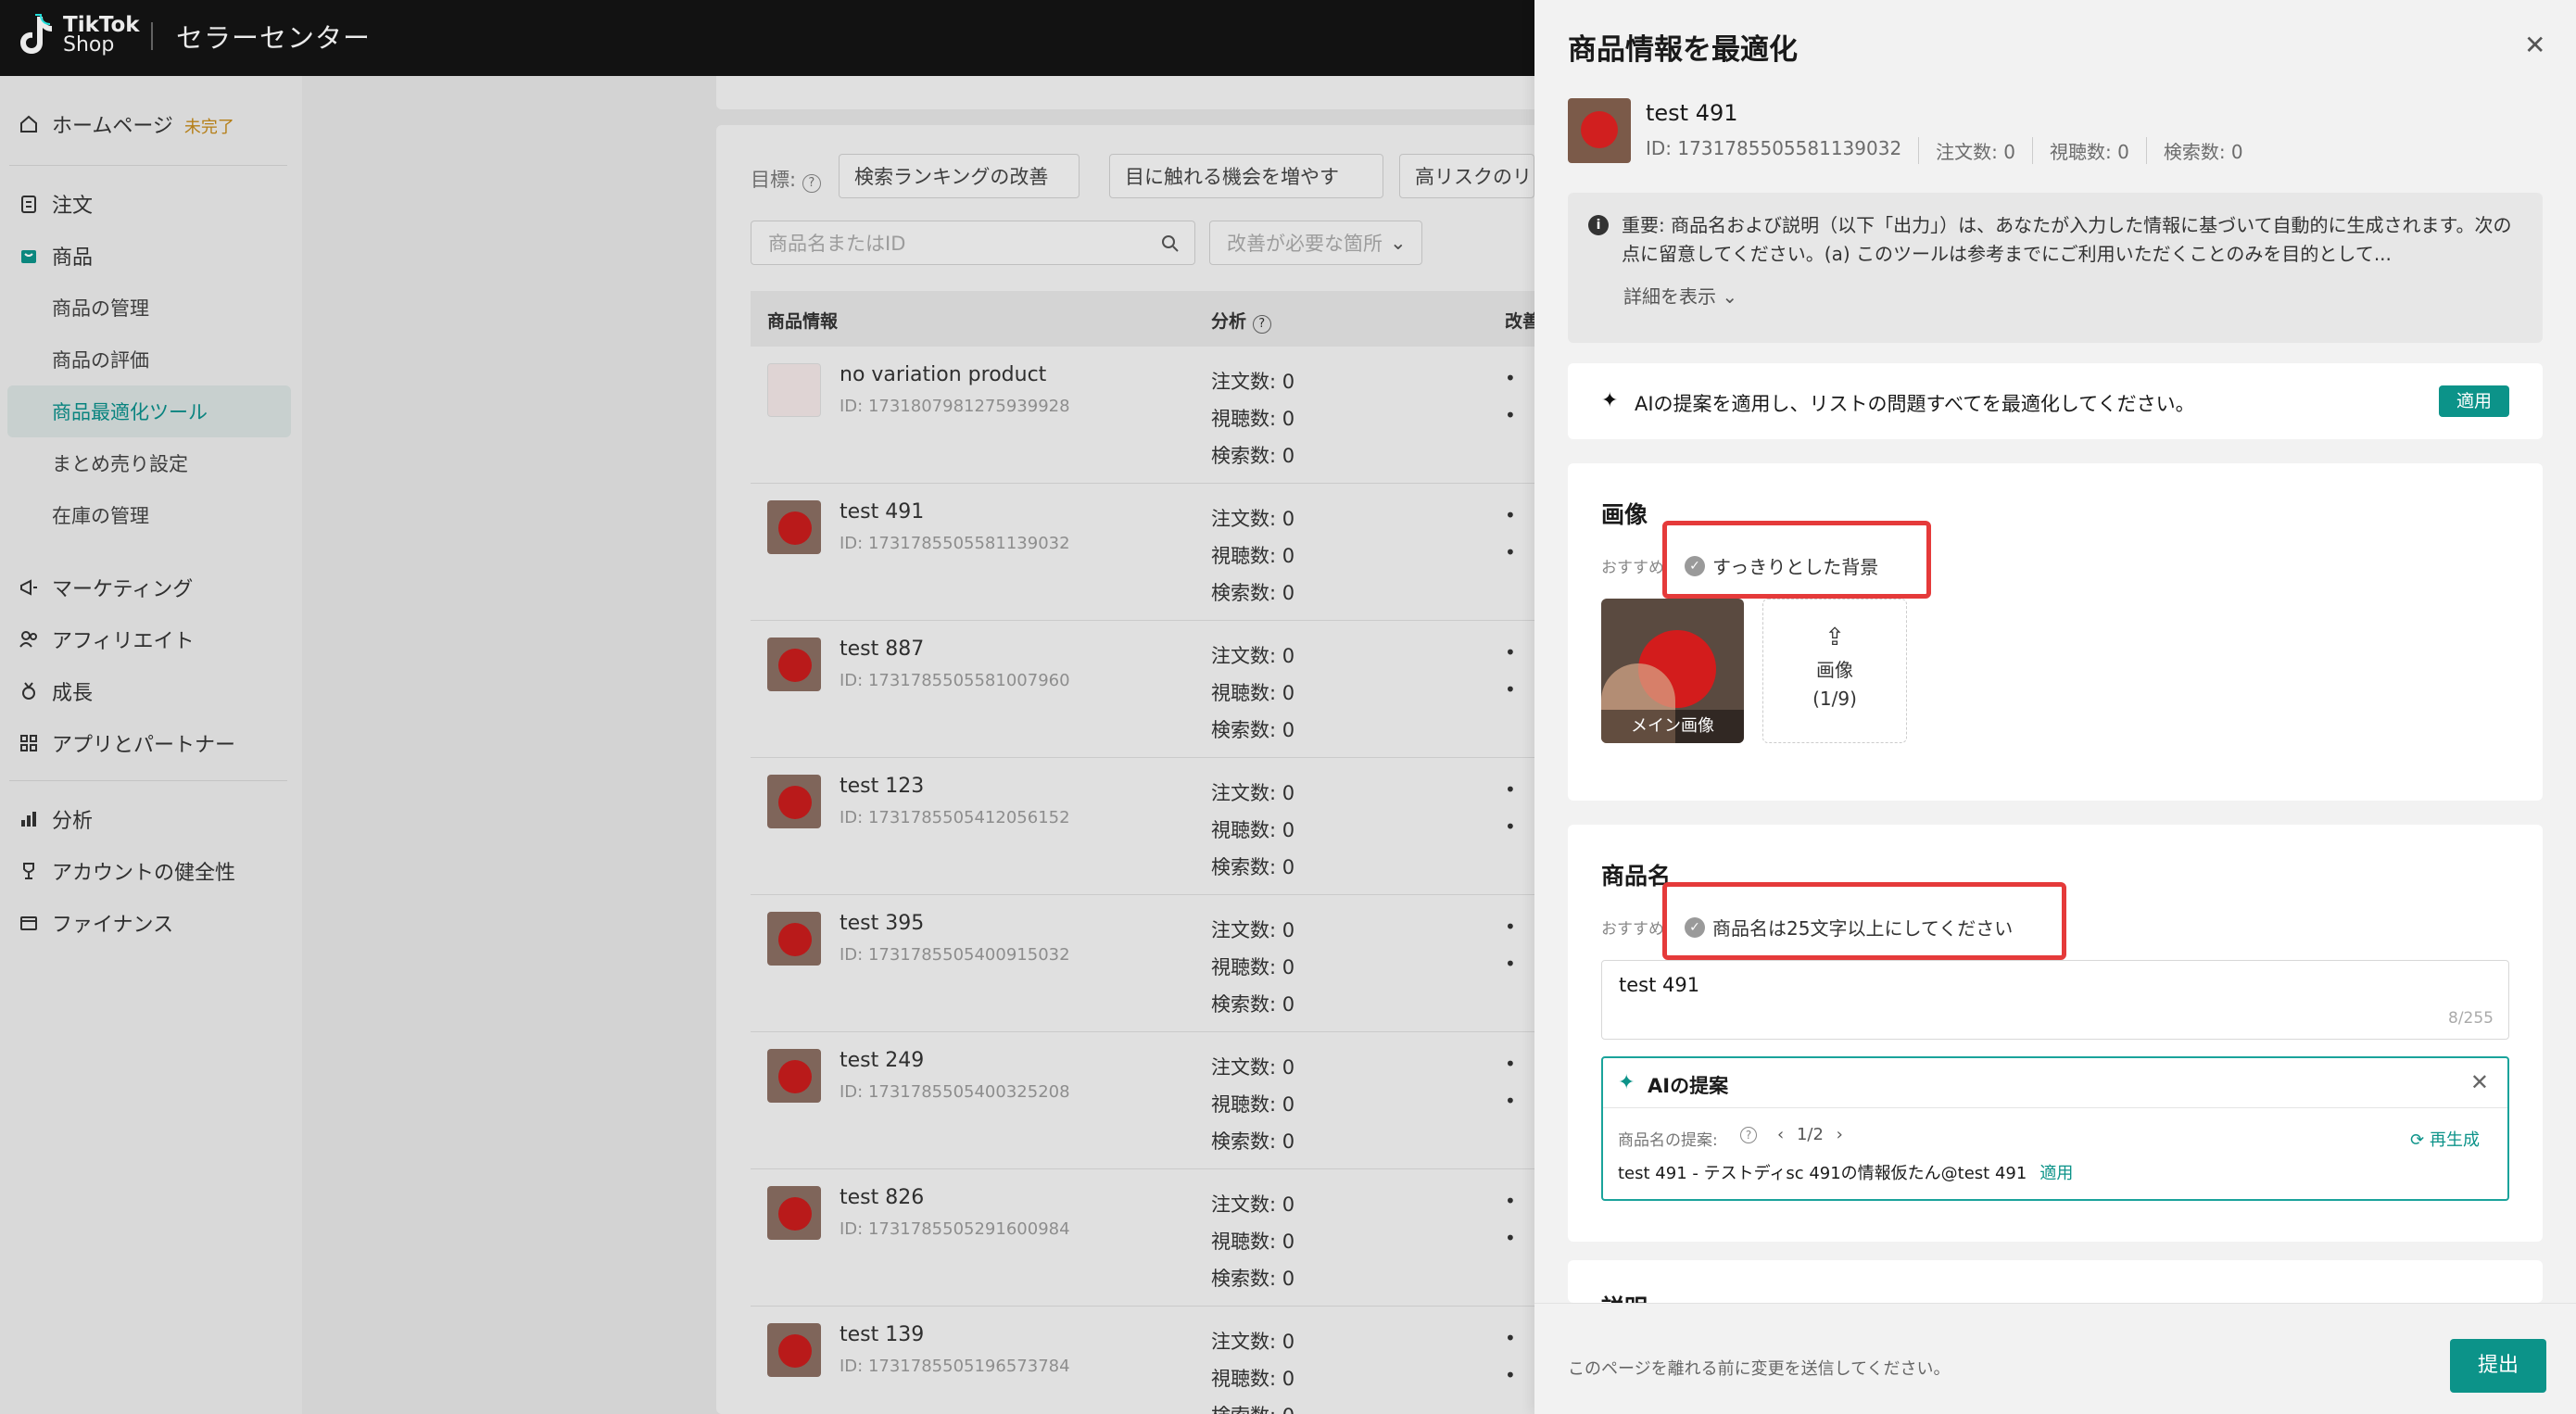 The width and height of the screenshot is (2576, 1414). What do you see at coordinates (1636, 876) in the screenshot?
I see `title-section-title: 商品名` at bounding box center [1636, 876].